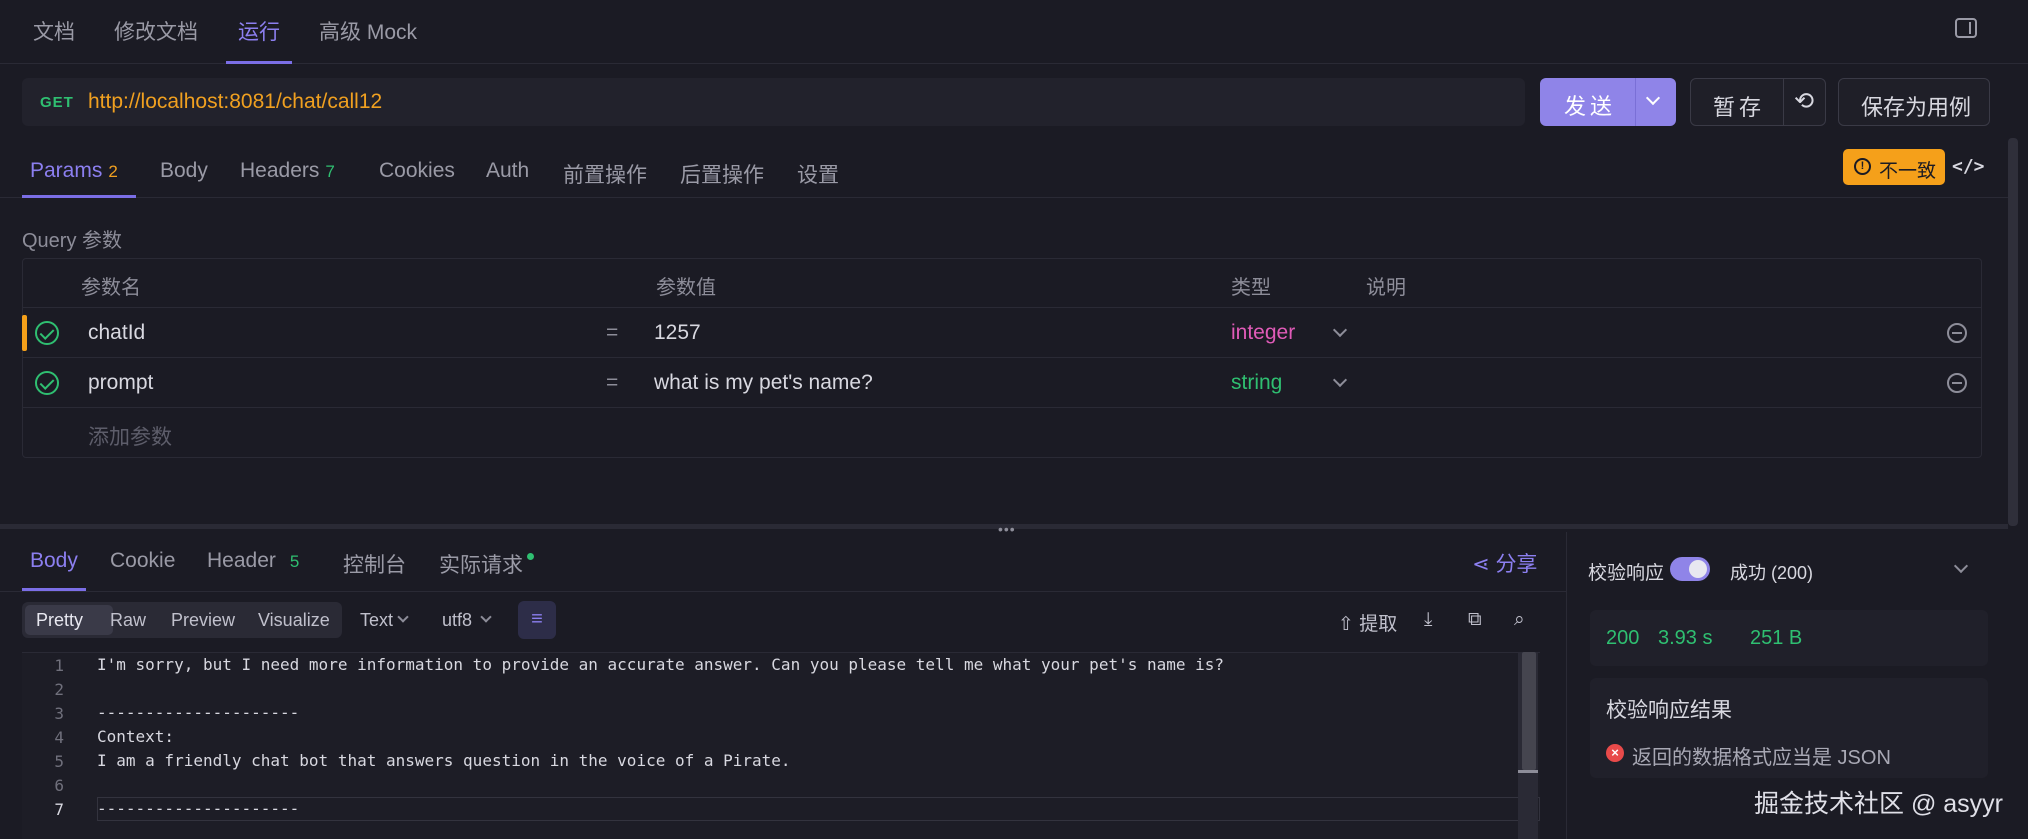  What do you see at coordinates (1484, 564) in the screenshot?
I see `share-icon: ⋖` at bounding box center [1484, 564].